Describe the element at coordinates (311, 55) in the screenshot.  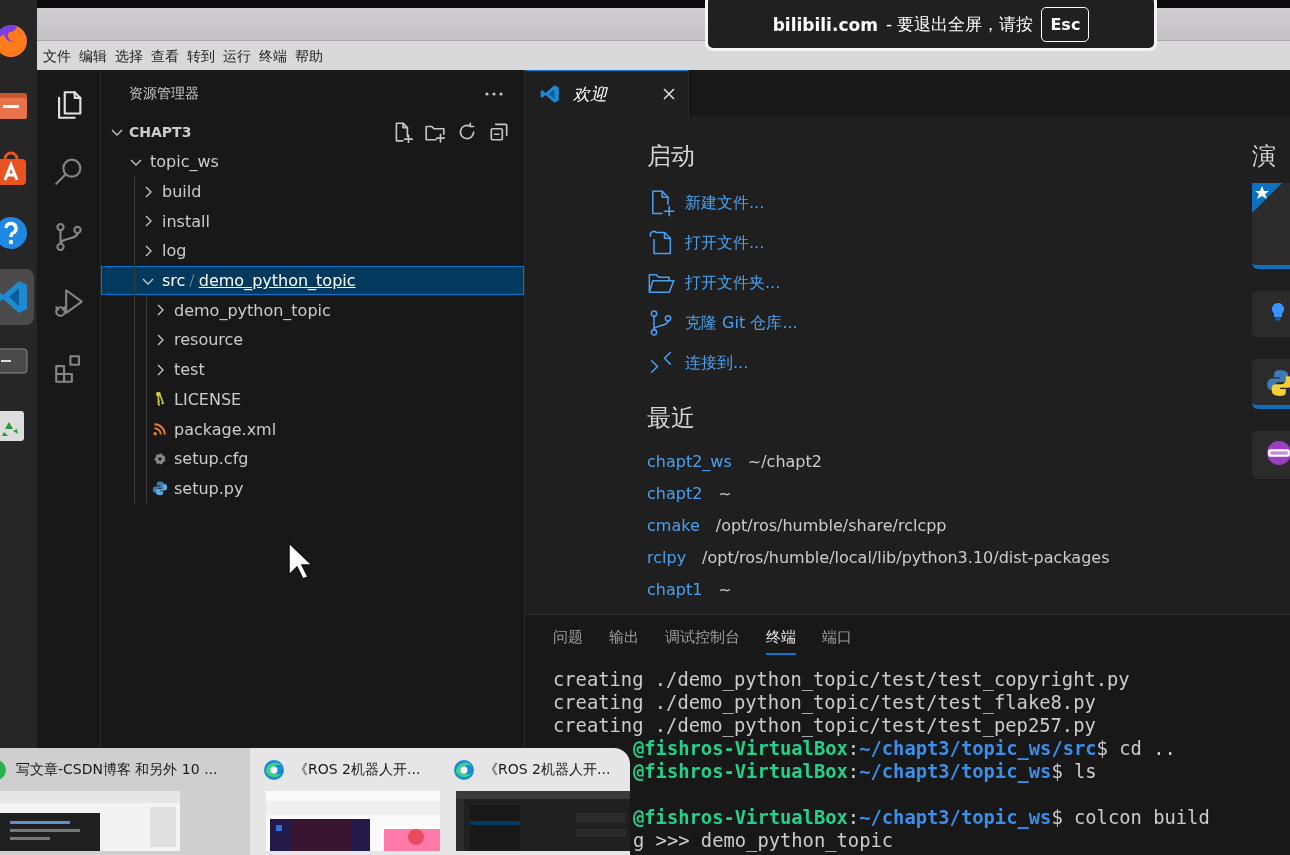
I see `menu-item: 帮助` at that location.